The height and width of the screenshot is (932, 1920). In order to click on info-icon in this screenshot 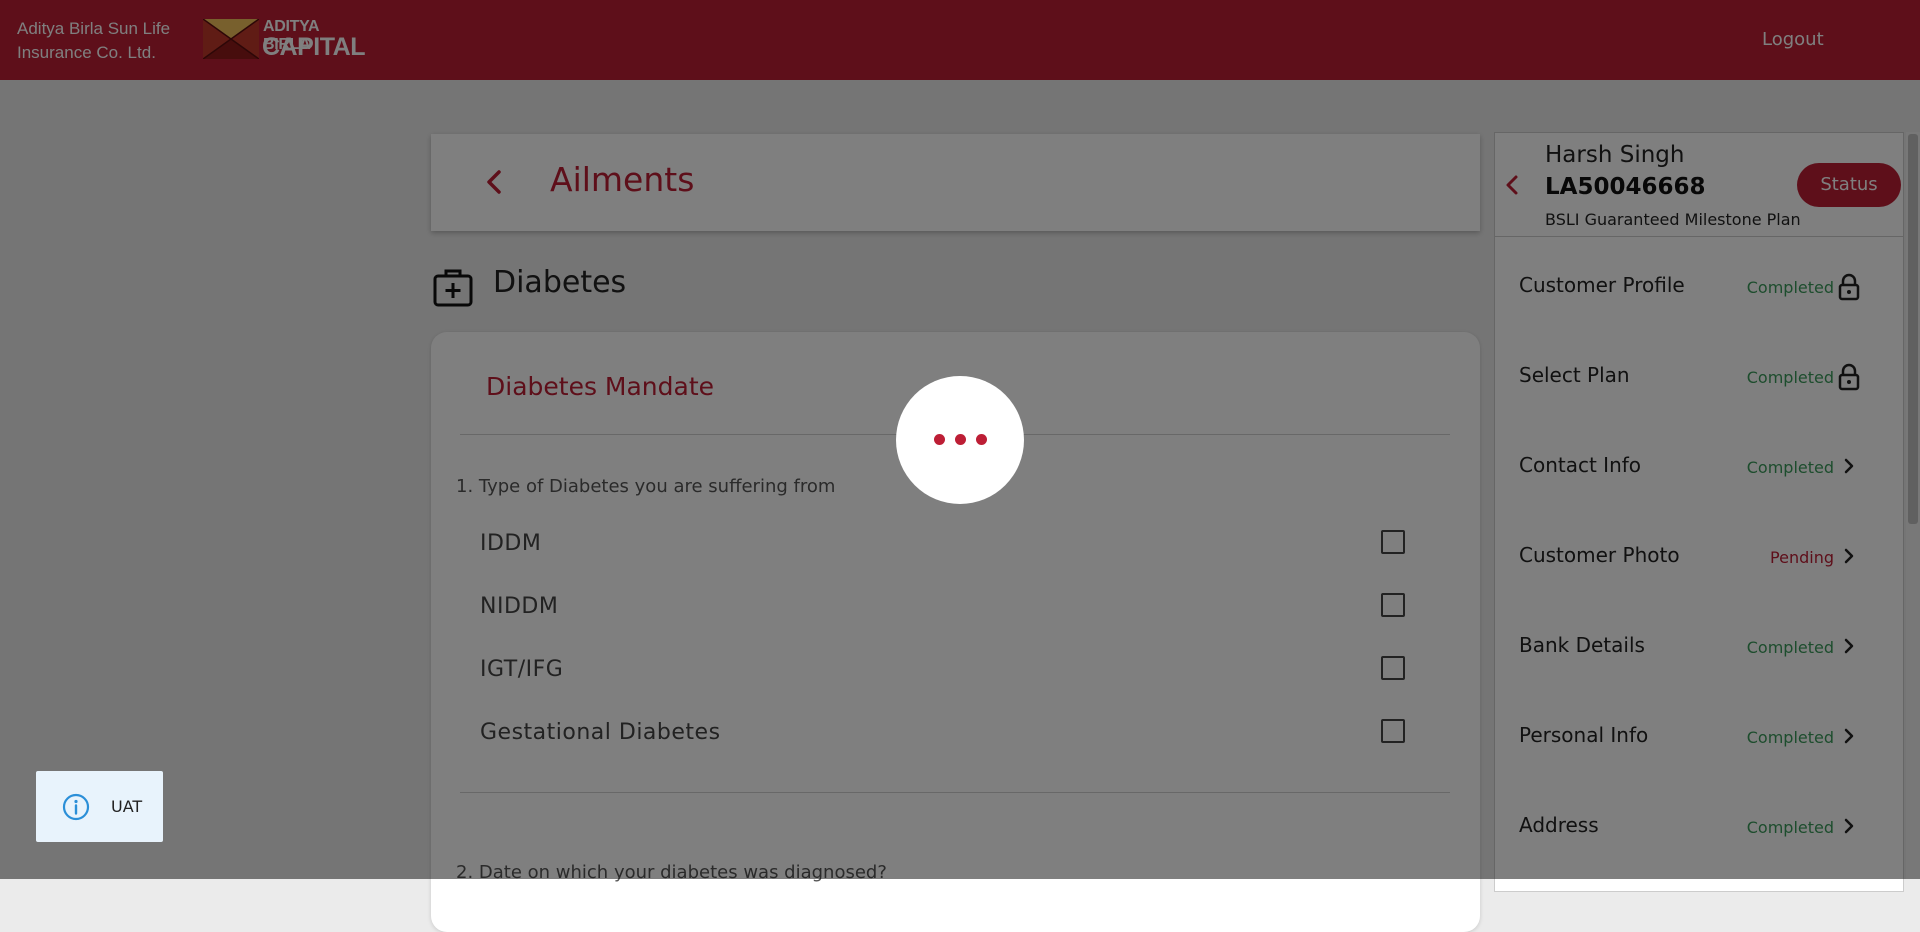, I will do `click(76, 807)`.